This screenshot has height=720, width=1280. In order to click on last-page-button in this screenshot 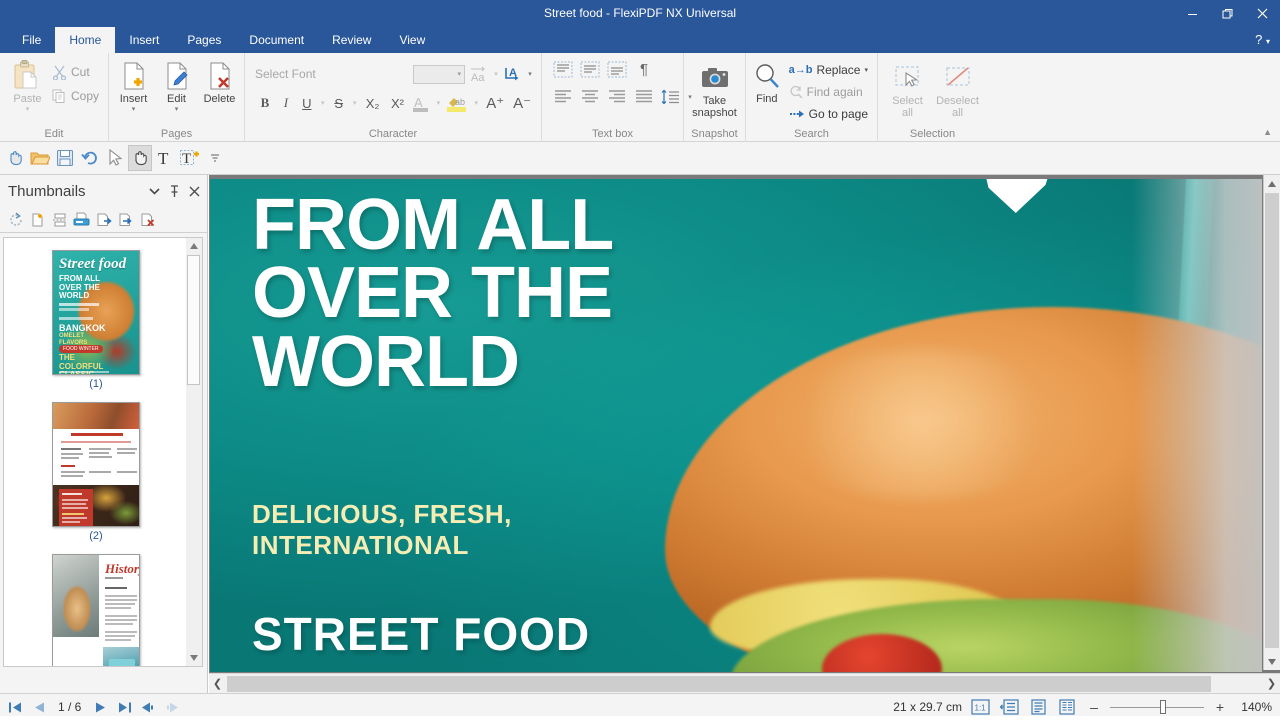, I will do `click(124, 707)`.